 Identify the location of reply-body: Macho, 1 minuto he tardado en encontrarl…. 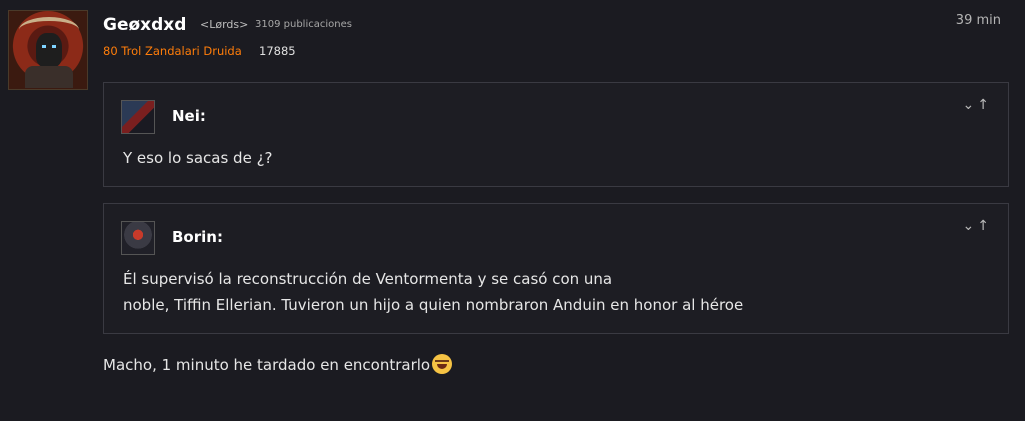
(278, 364).